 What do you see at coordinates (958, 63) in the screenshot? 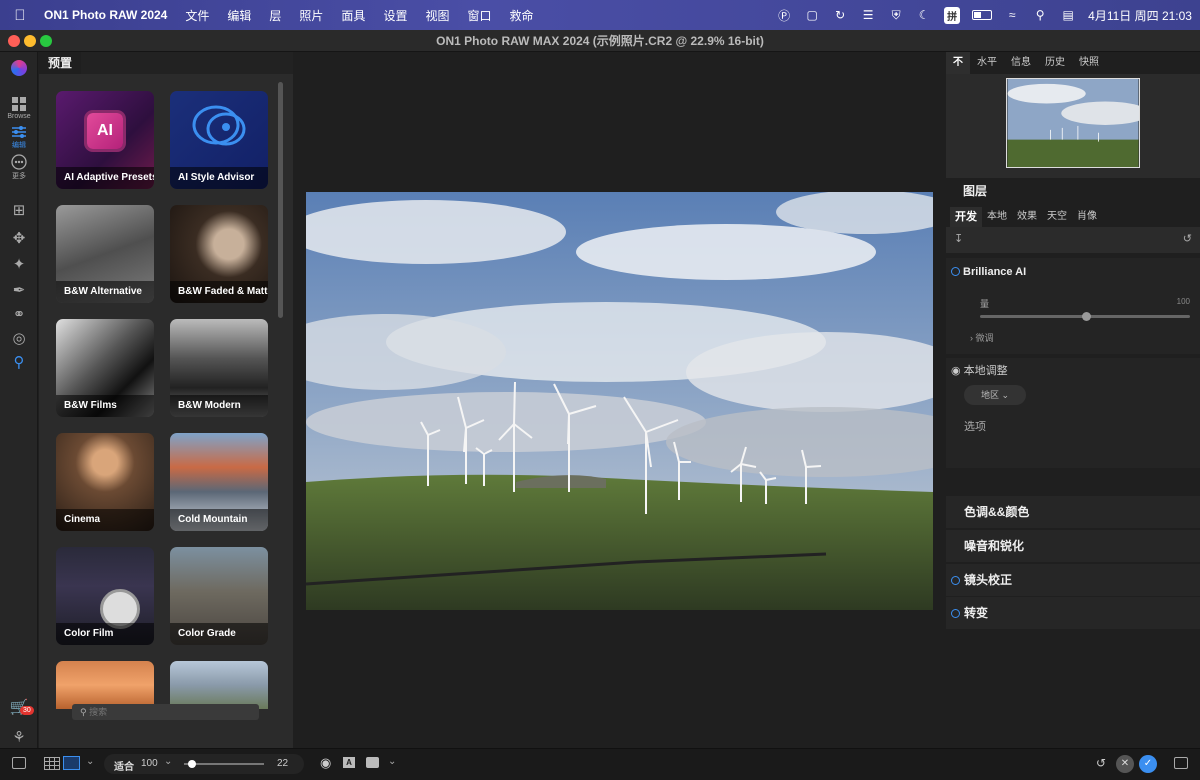
I see `tab-navigator: 不` at bounding box center [958, 63].